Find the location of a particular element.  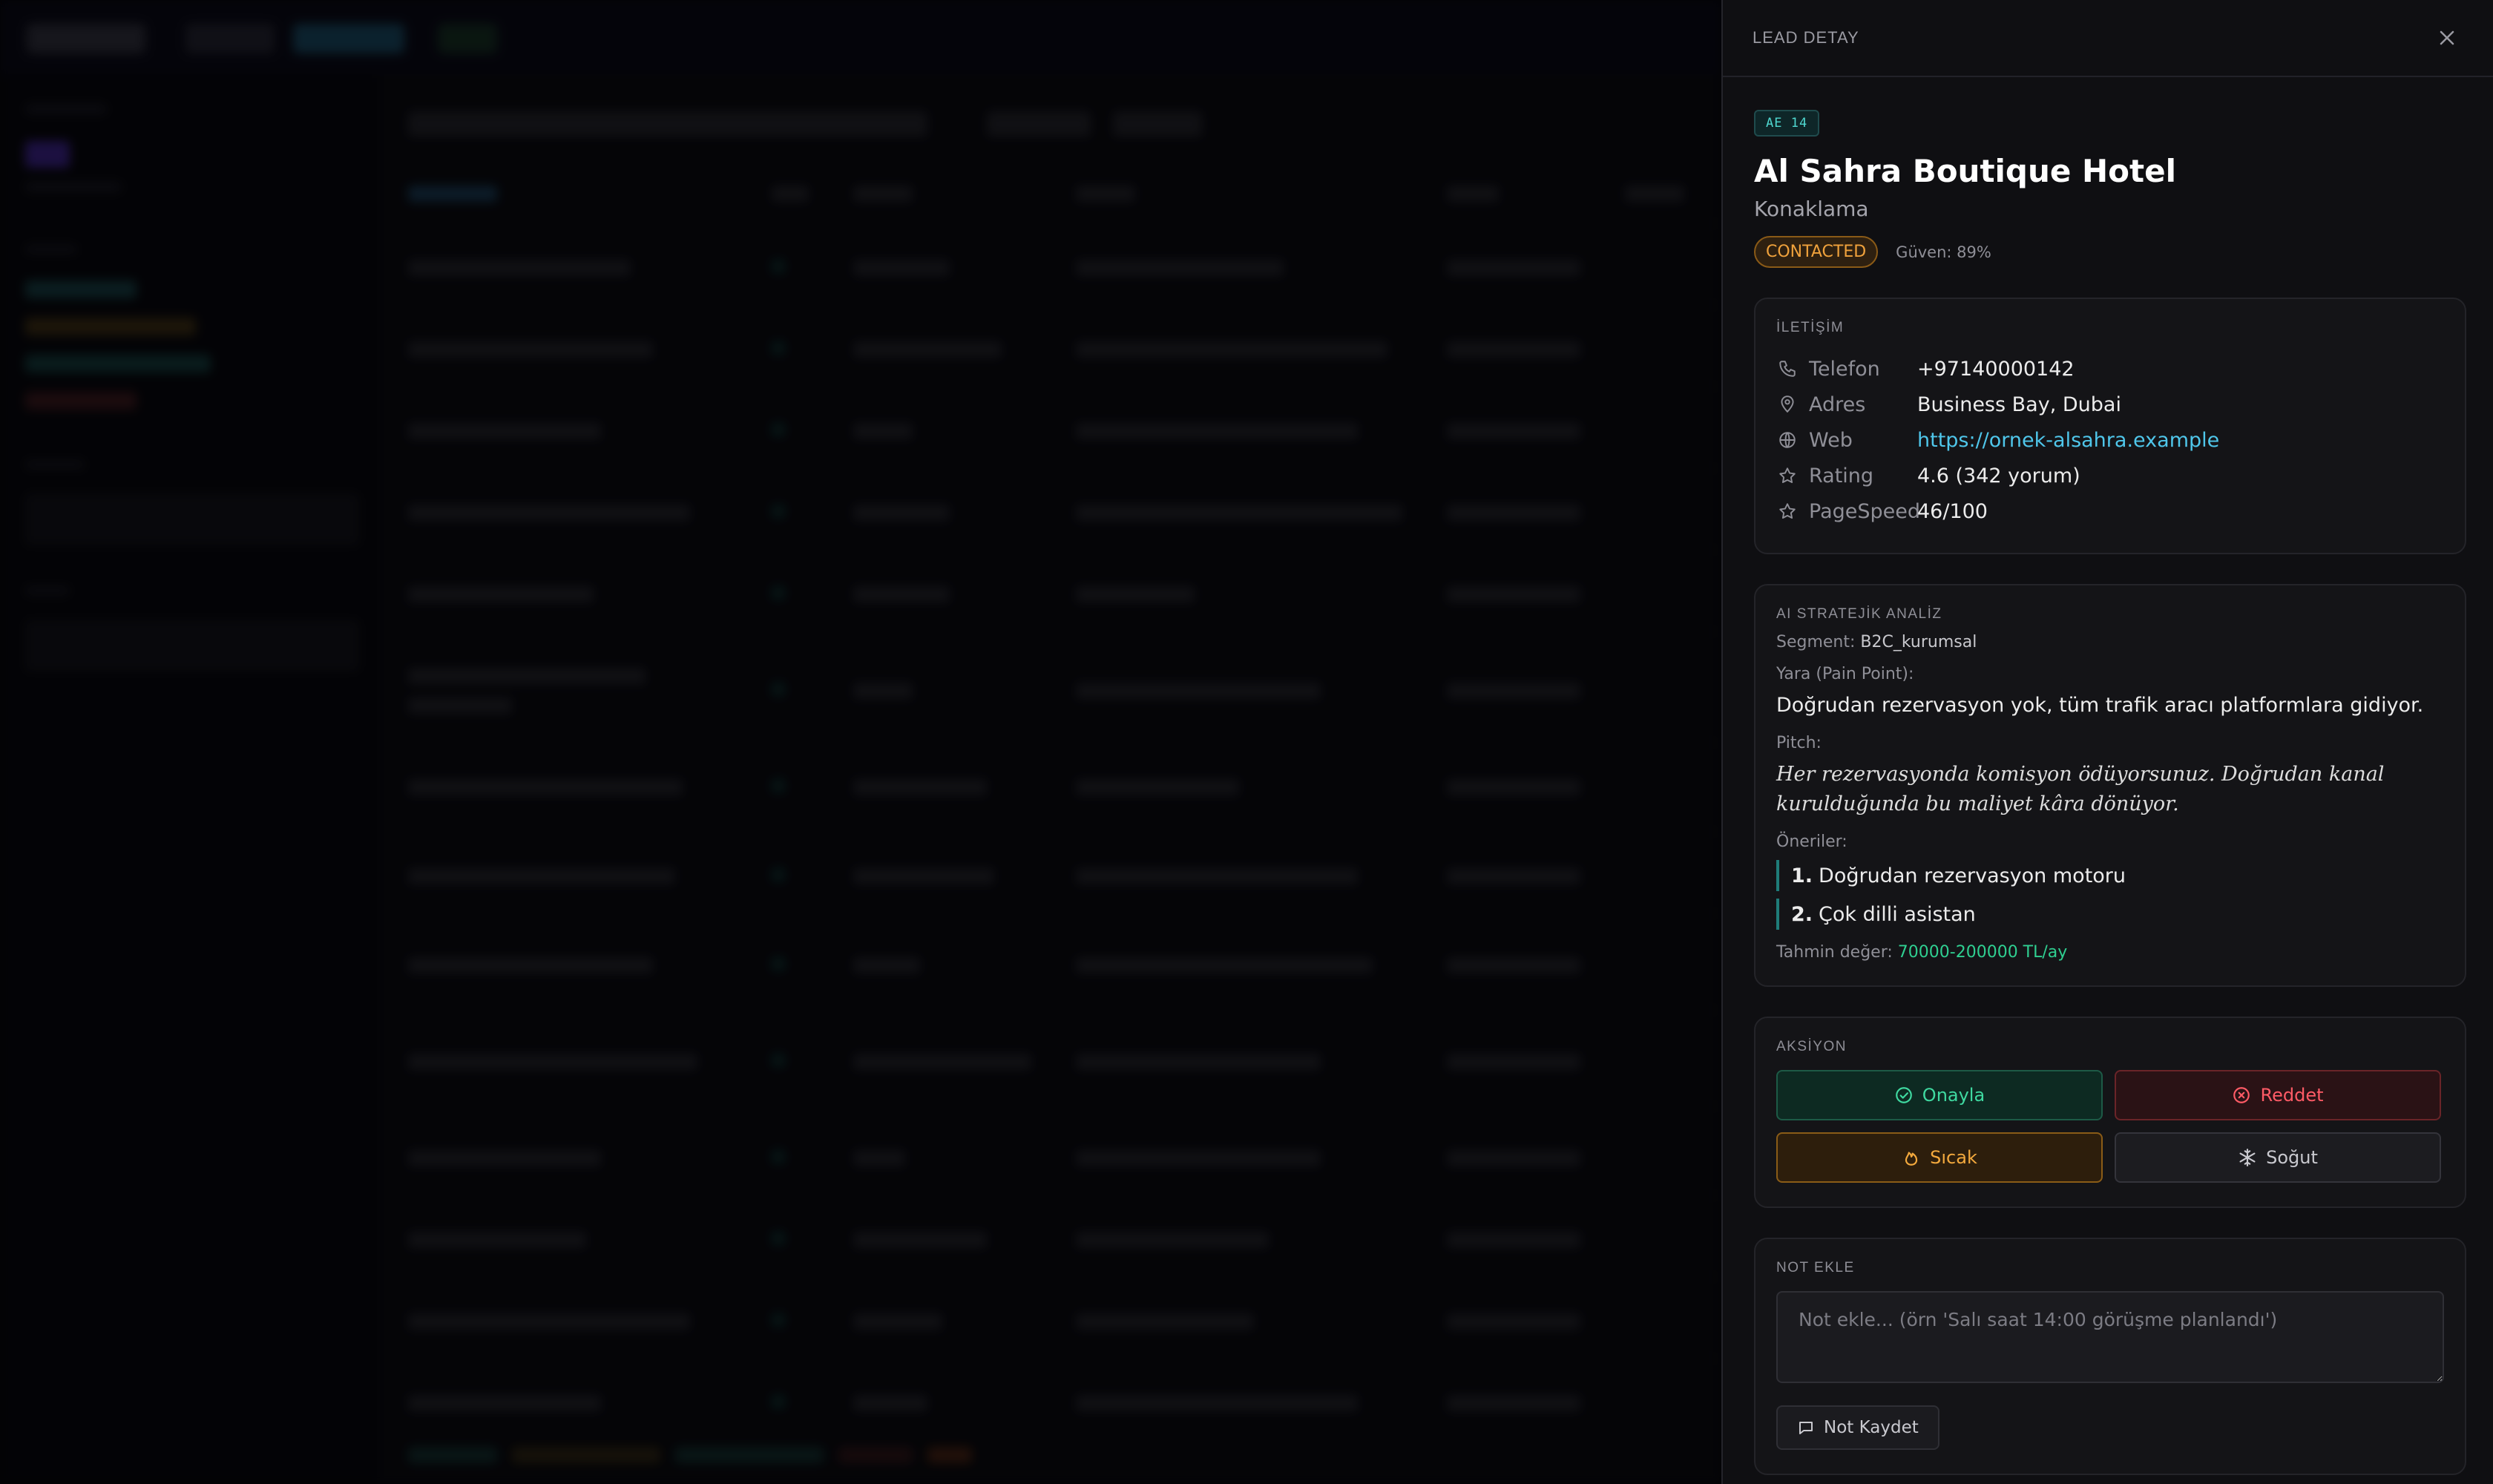

reject-button: Reddet is located at coordinates (2278, 1095).